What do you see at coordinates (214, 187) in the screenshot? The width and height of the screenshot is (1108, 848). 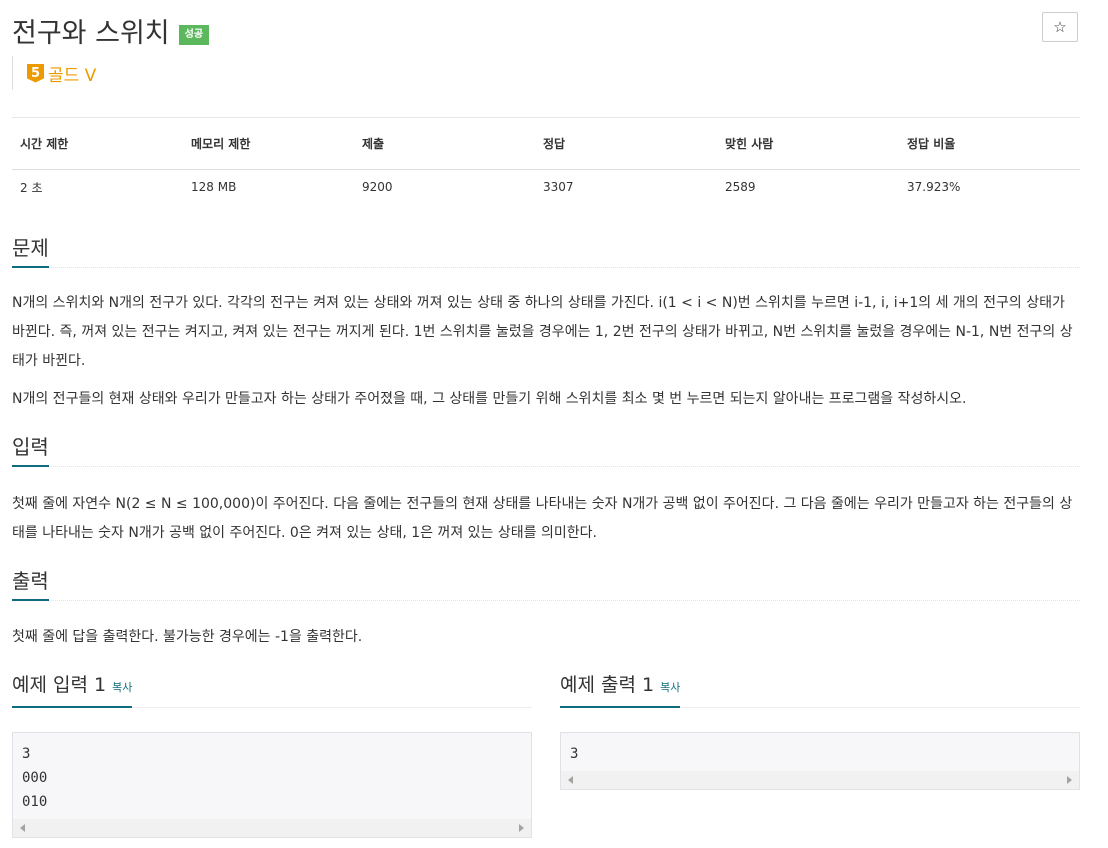 I see `value-memory-limit: 128 MB` at bounding box center [214, 187].